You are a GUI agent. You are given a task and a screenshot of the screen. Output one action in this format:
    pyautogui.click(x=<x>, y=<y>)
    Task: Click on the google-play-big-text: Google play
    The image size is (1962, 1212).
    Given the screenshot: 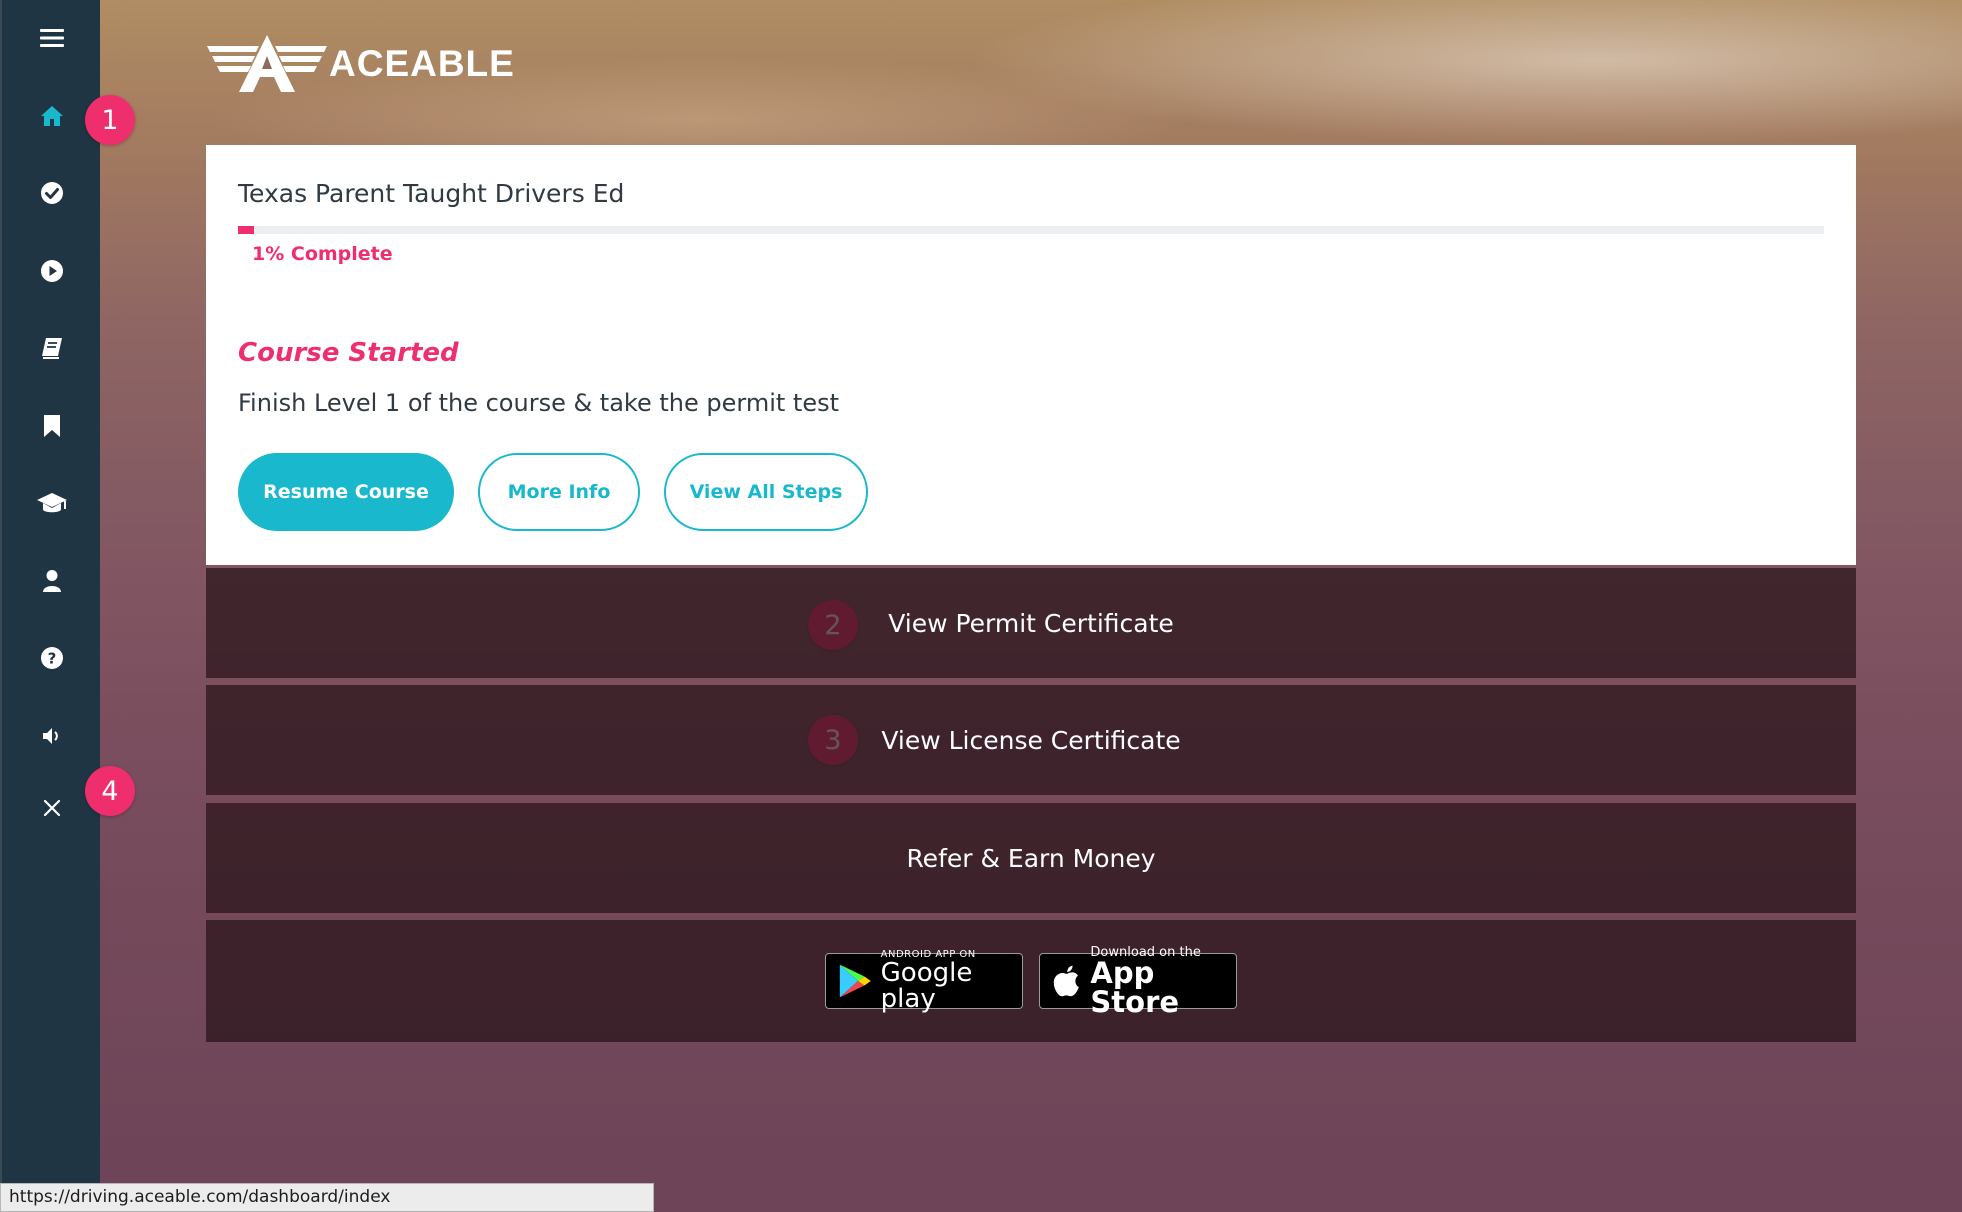 What is the action you would take?
    pyautogui.click(x=926, y=986)
    